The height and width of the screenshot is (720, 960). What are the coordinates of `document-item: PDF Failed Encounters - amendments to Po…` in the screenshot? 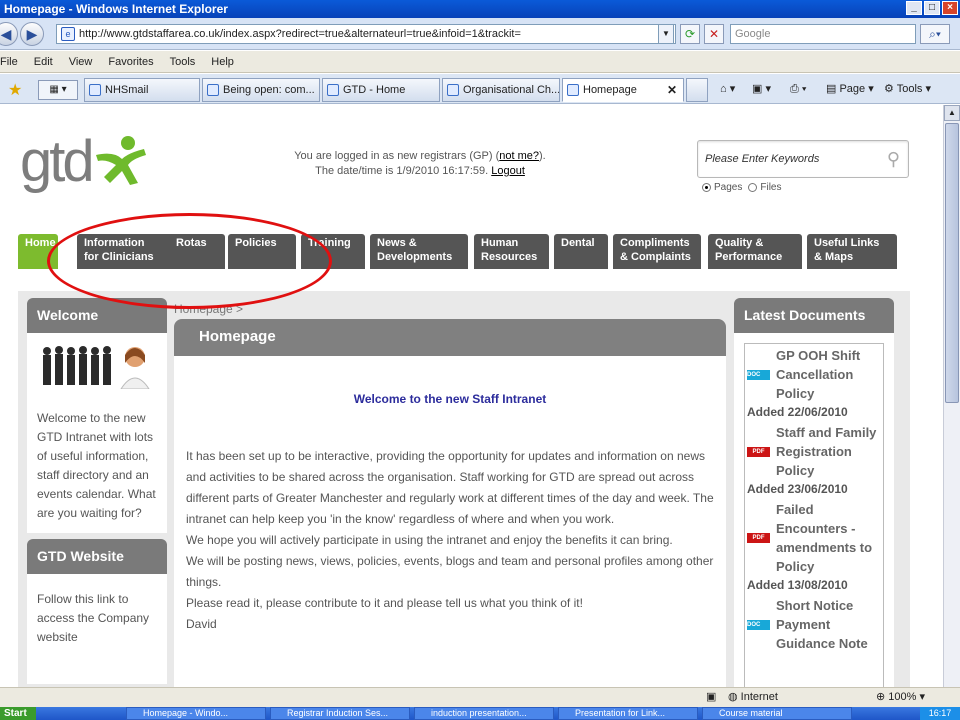 It's located at (814, 538).